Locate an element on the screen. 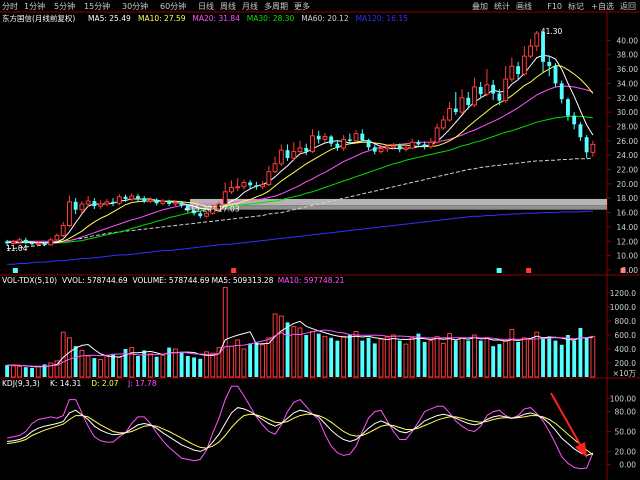 Image resolution: width=640 pixels, height=480 pixels. toolbar-item: 60分钟 is located at coordinates (173, 6).